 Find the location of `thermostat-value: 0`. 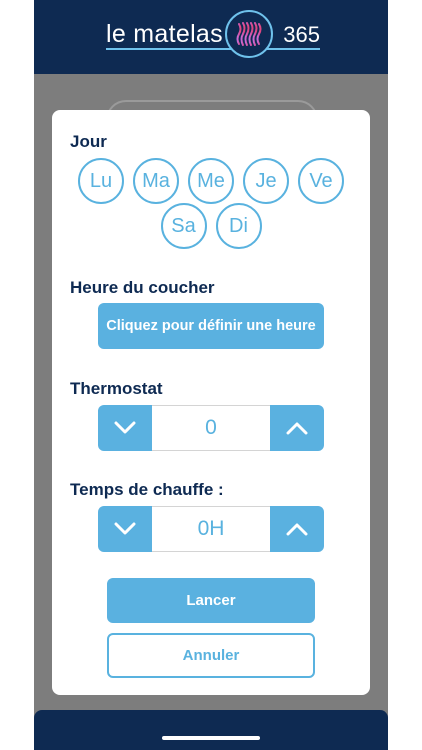

thermostat-value: 0 is located at coordinates (211, 428).